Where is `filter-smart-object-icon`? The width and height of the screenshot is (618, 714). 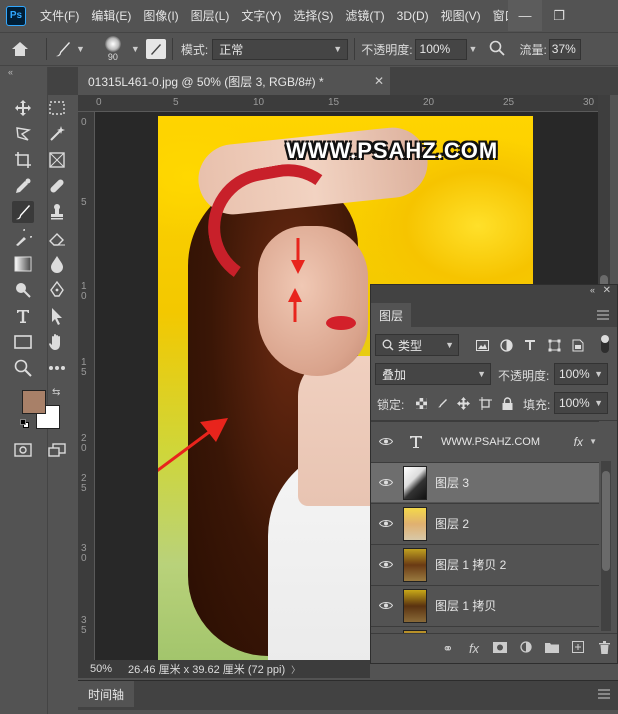
filter-smart-object-icon is located at coordinates (578, 345).